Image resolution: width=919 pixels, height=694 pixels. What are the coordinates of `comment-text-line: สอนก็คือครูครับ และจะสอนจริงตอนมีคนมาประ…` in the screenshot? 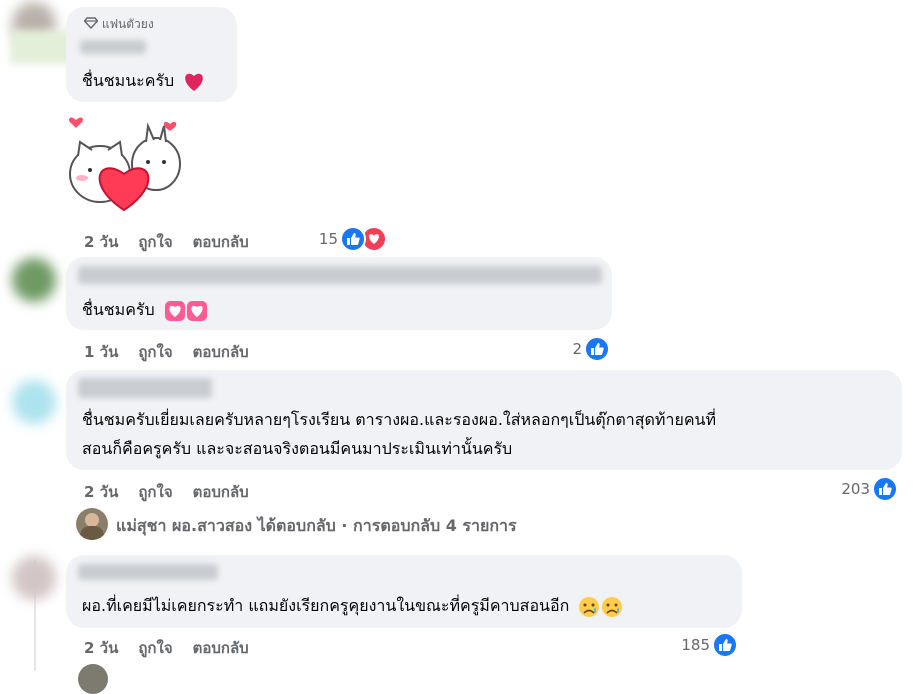 It's located at (297, 448).